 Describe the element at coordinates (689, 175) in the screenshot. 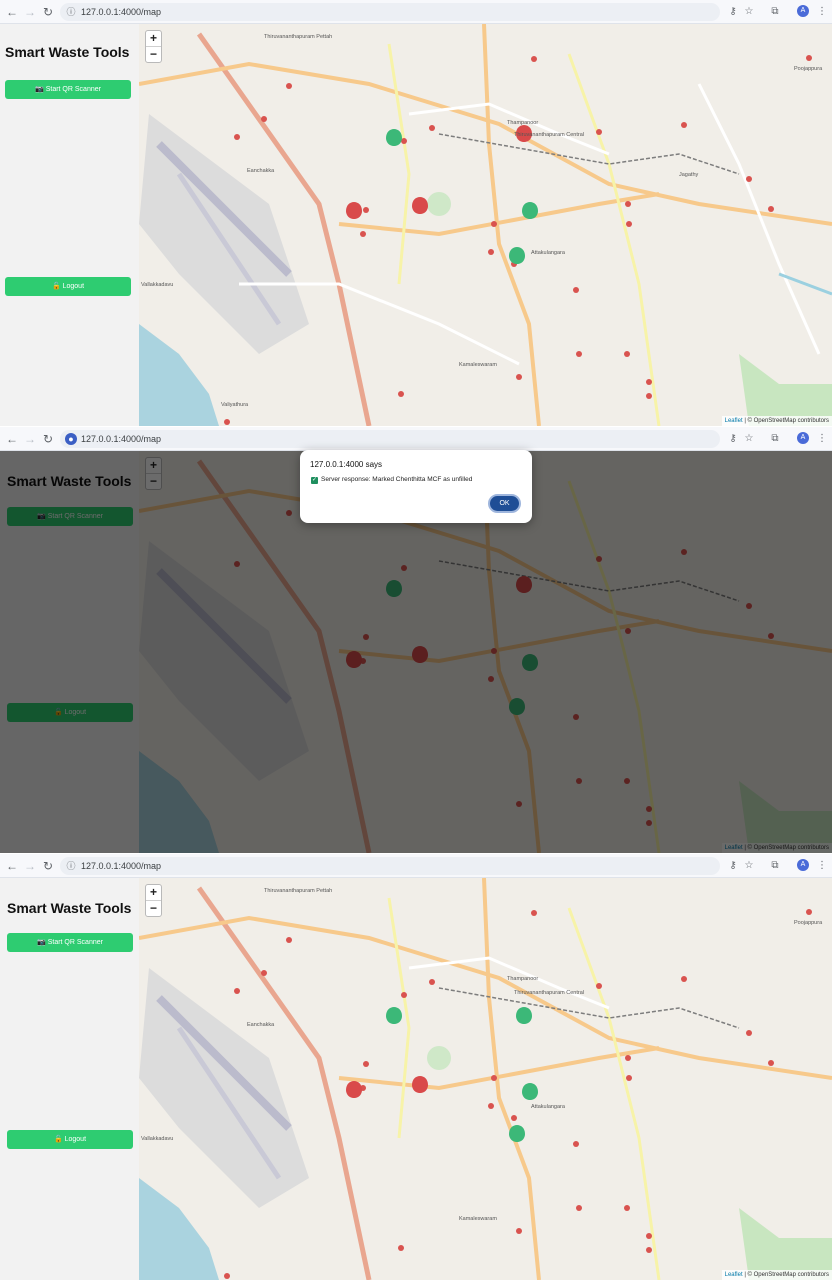

I see `place-label: Jagathy` at that location.